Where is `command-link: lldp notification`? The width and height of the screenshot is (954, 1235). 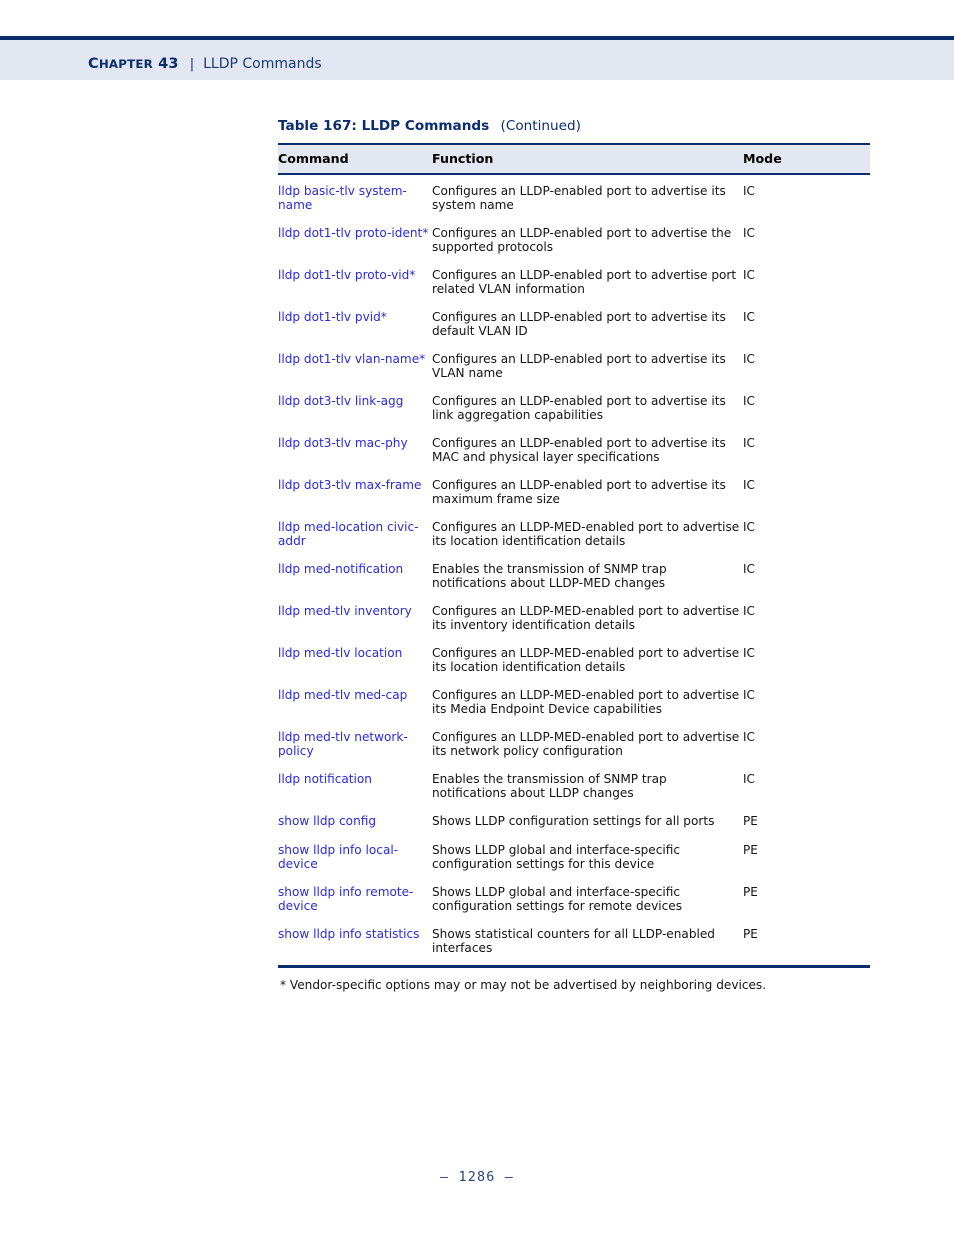
command-link: lldp notification is located at coordinates (325, 779).